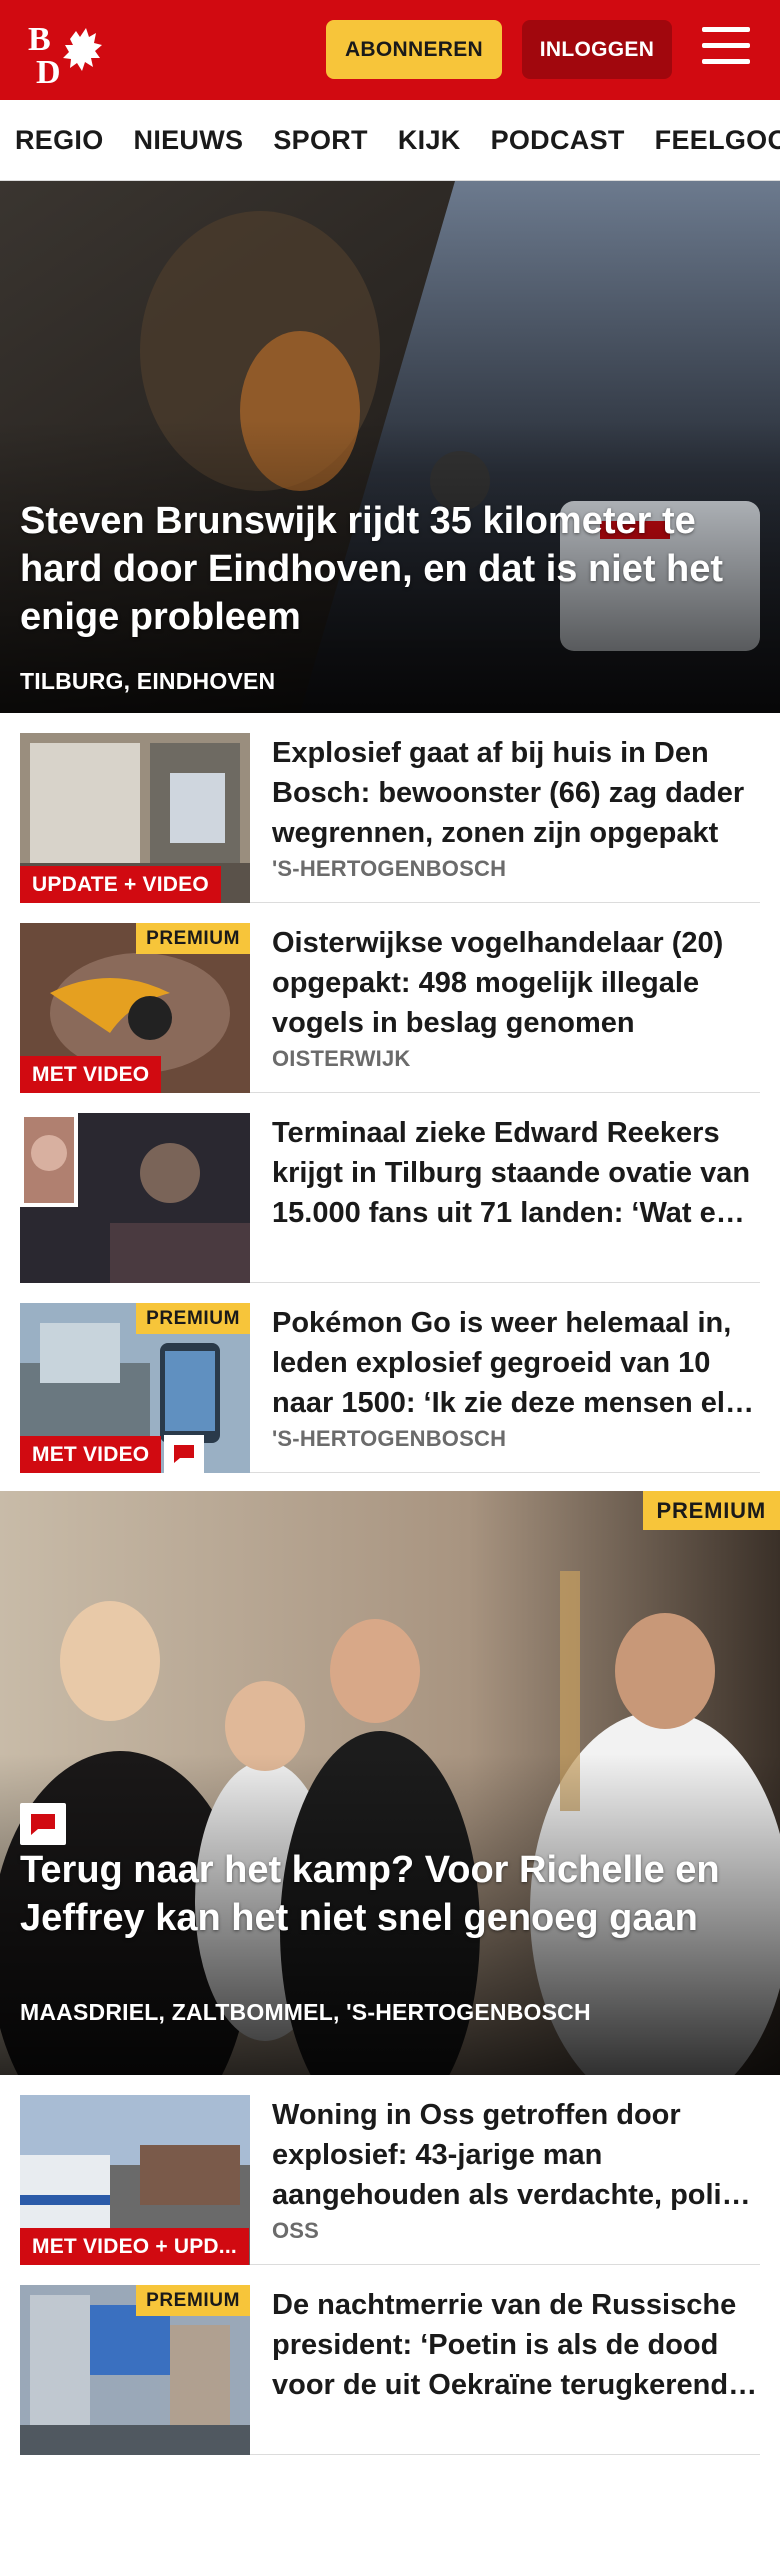 This screenshot has height=2560, width=780. I want to click on nav-item-podcast: PODCAST, so click(558, 140).